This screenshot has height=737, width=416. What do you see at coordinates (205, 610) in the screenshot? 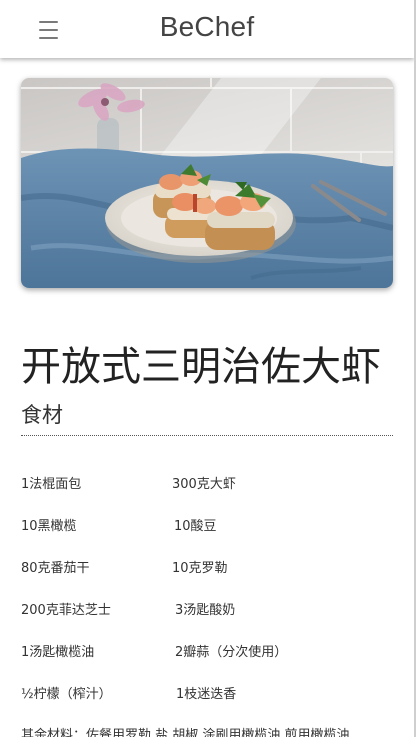
I see `ingredient-item: 3汤匙酸奶` at bounding box center [205, 610].